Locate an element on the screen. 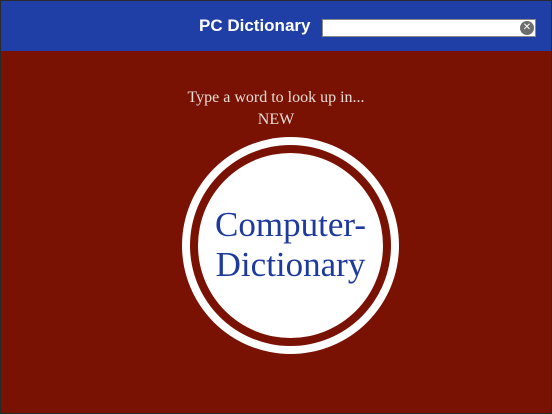  logo-text: Computer- Dictionary is located at coordinates (290, 245).